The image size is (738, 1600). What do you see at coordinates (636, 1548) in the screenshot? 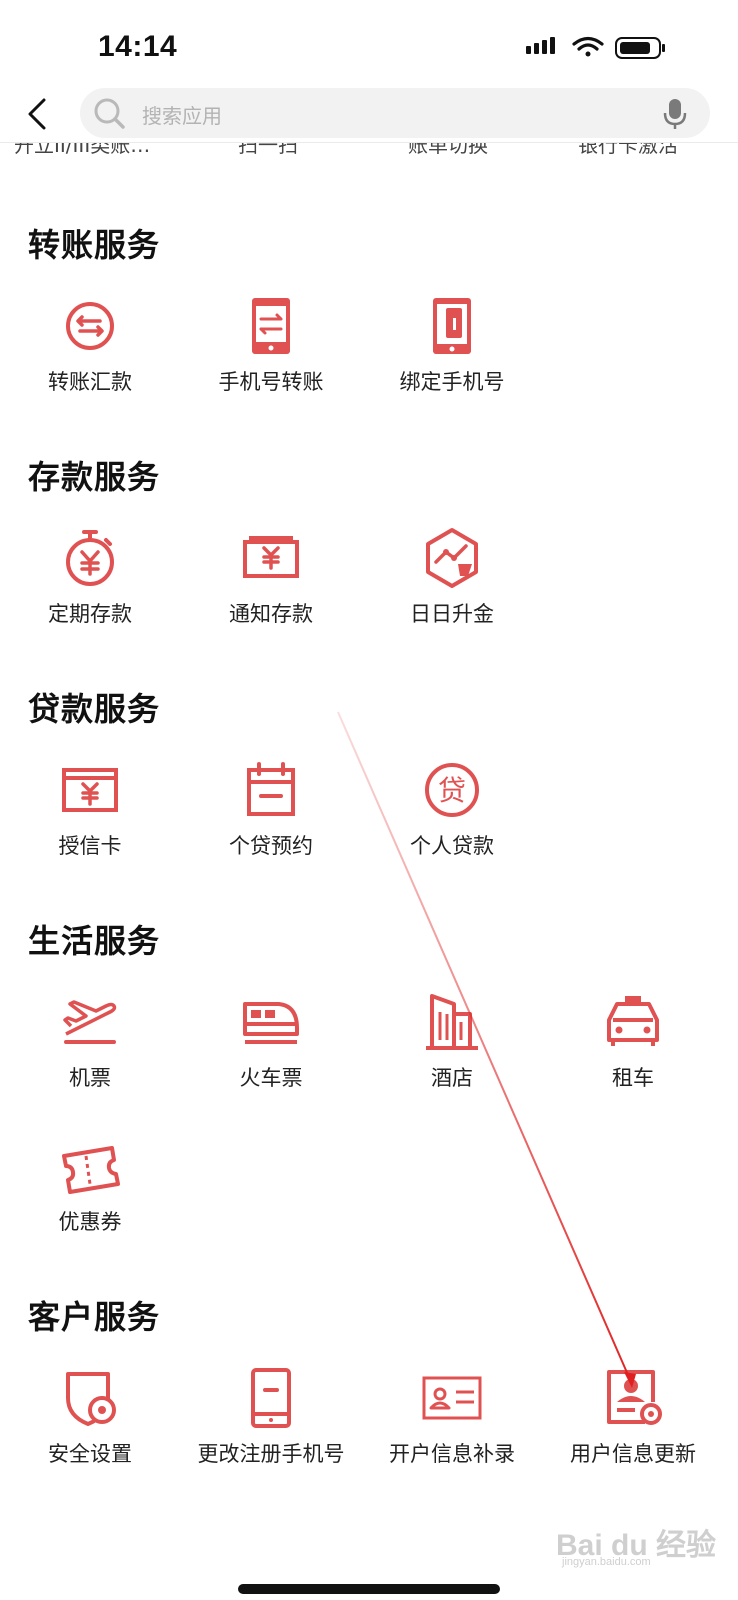
I see `watermark-logo: Bai du 经验 jingyan.baidu.com` at bounding box center [636, 1548].